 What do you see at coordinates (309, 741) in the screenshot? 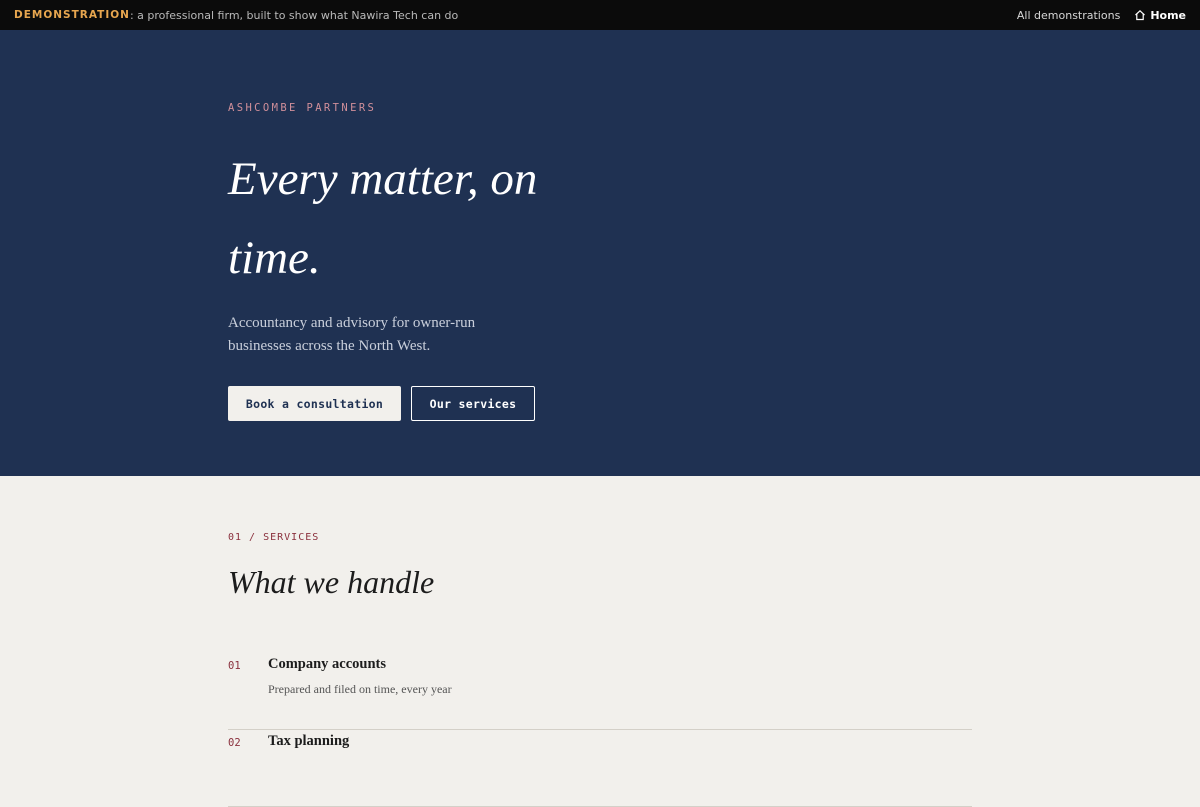
I see `service-name: Tax planning` at bounding box center [309, 741].